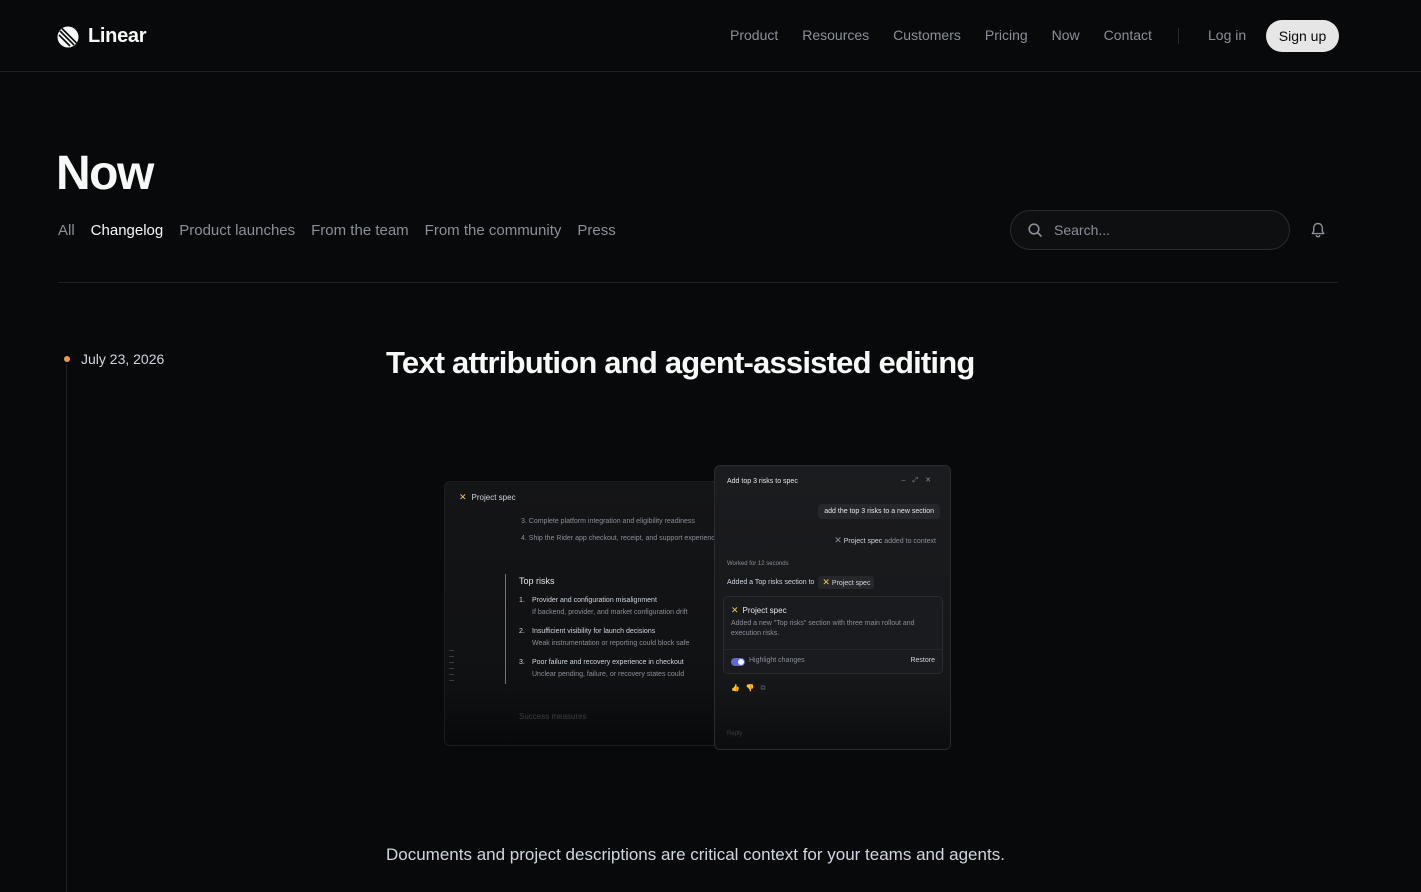  I want to click on bell-icon, so click(1318, 230).